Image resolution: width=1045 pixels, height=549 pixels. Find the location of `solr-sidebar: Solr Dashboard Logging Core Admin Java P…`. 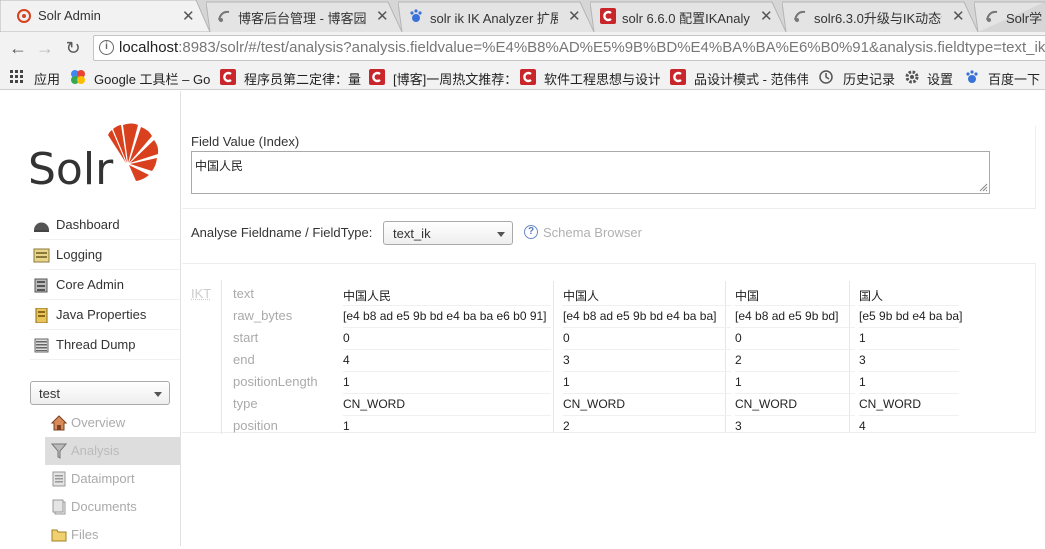

solr-sidebar: Solr Dashboard Logging Core Admin Java P… is located at coordinates (90, 318).